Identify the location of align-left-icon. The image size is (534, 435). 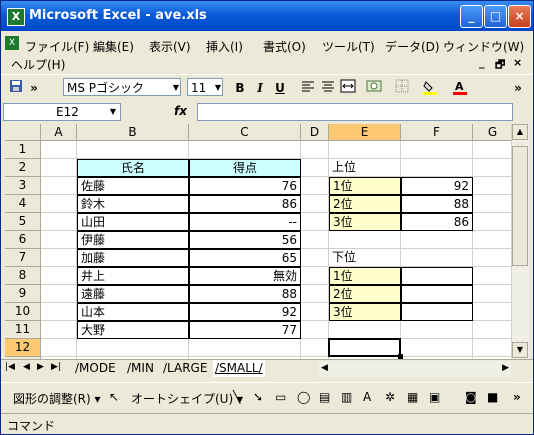
(308, 88).